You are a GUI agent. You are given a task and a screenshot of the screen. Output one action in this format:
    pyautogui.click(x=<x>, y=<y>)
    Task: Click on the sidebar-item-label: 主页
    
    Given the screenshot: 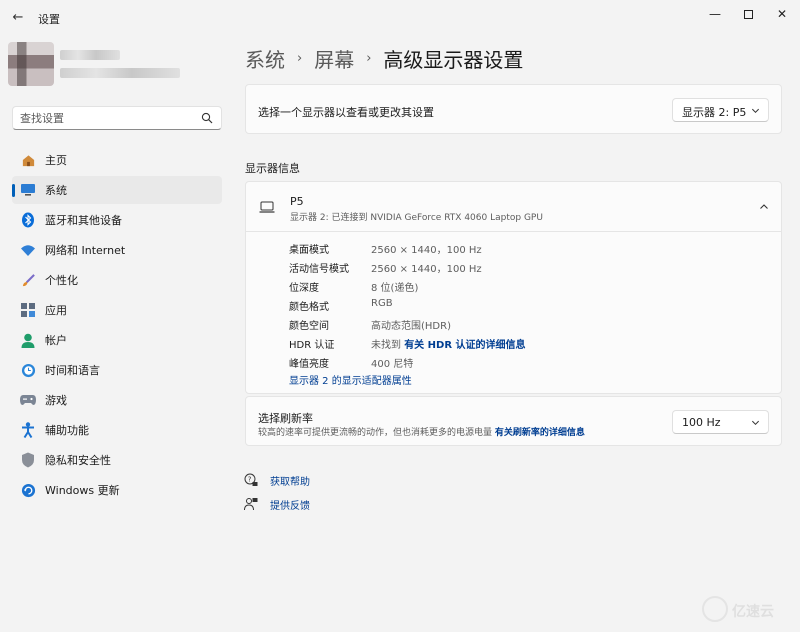 What is the action you would take?
    pyautogui.click(x=56, y=160)
    